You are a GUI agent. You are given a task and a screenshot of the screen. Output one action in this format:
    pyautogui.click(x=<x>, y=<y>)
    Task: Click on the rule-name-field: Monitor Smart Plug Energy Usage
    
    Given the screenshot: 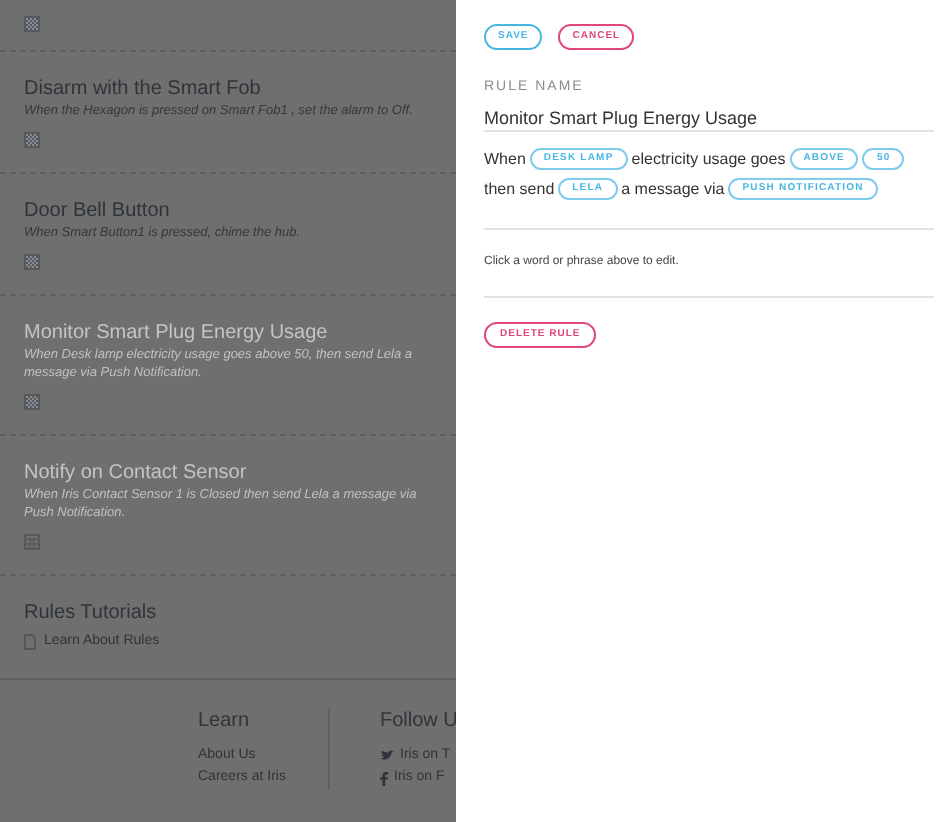 What is the action you would take?
    pyautogui.click(x=709, y=118)
    